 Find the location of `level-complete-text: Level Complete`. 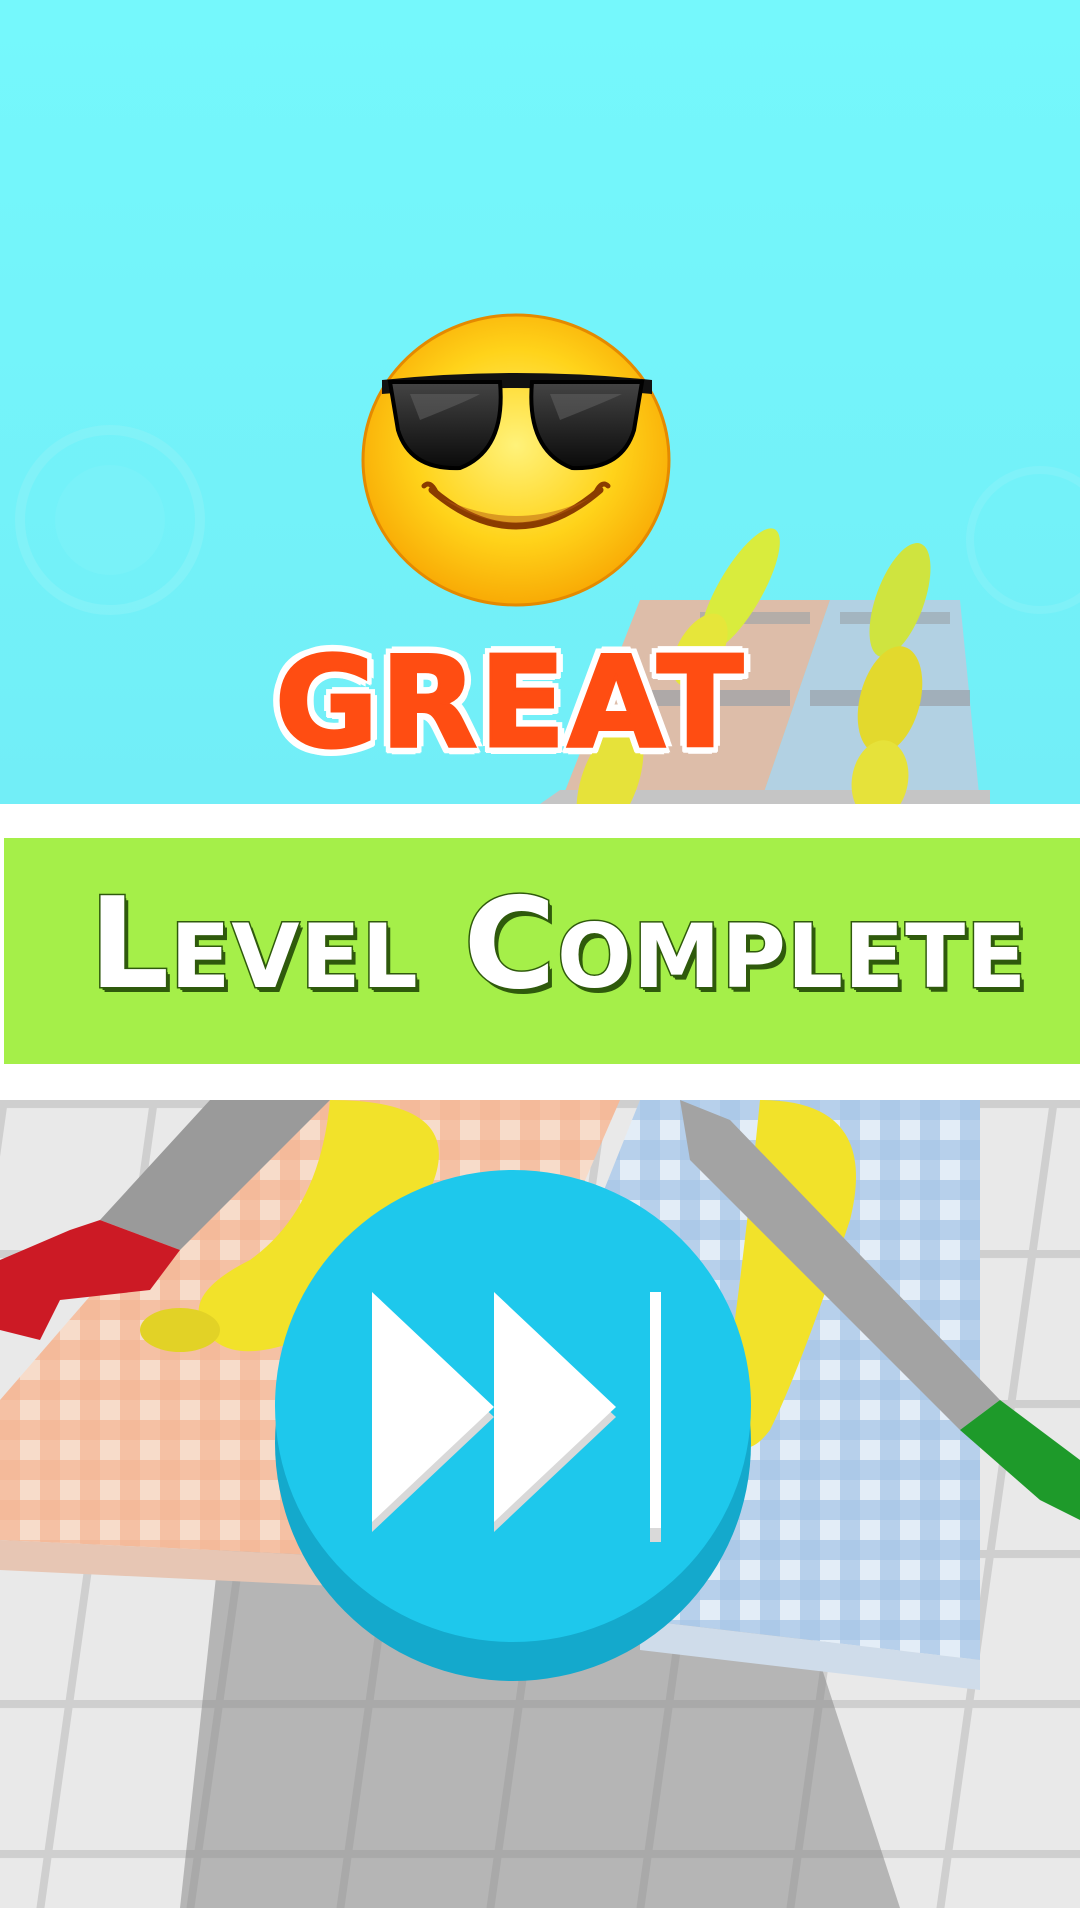

level-complete-text: Level Complete is located at coordinates (557, 943).